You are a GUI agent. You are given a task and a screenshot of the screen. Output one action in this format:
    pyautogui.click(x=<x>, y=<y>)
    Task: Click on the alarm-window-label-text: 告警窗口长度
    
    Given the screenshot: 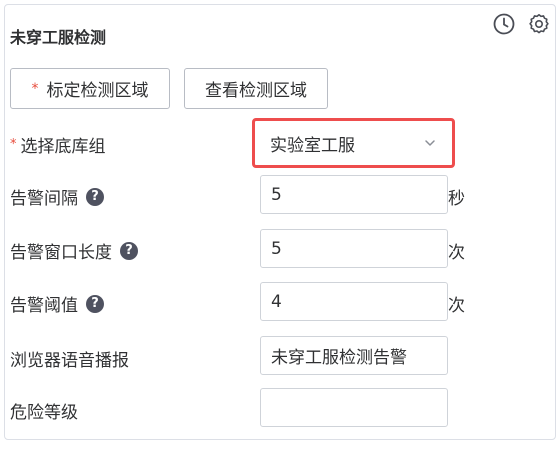 What is the action you would take?
    pyautogui.click(x=61, y=253)
    